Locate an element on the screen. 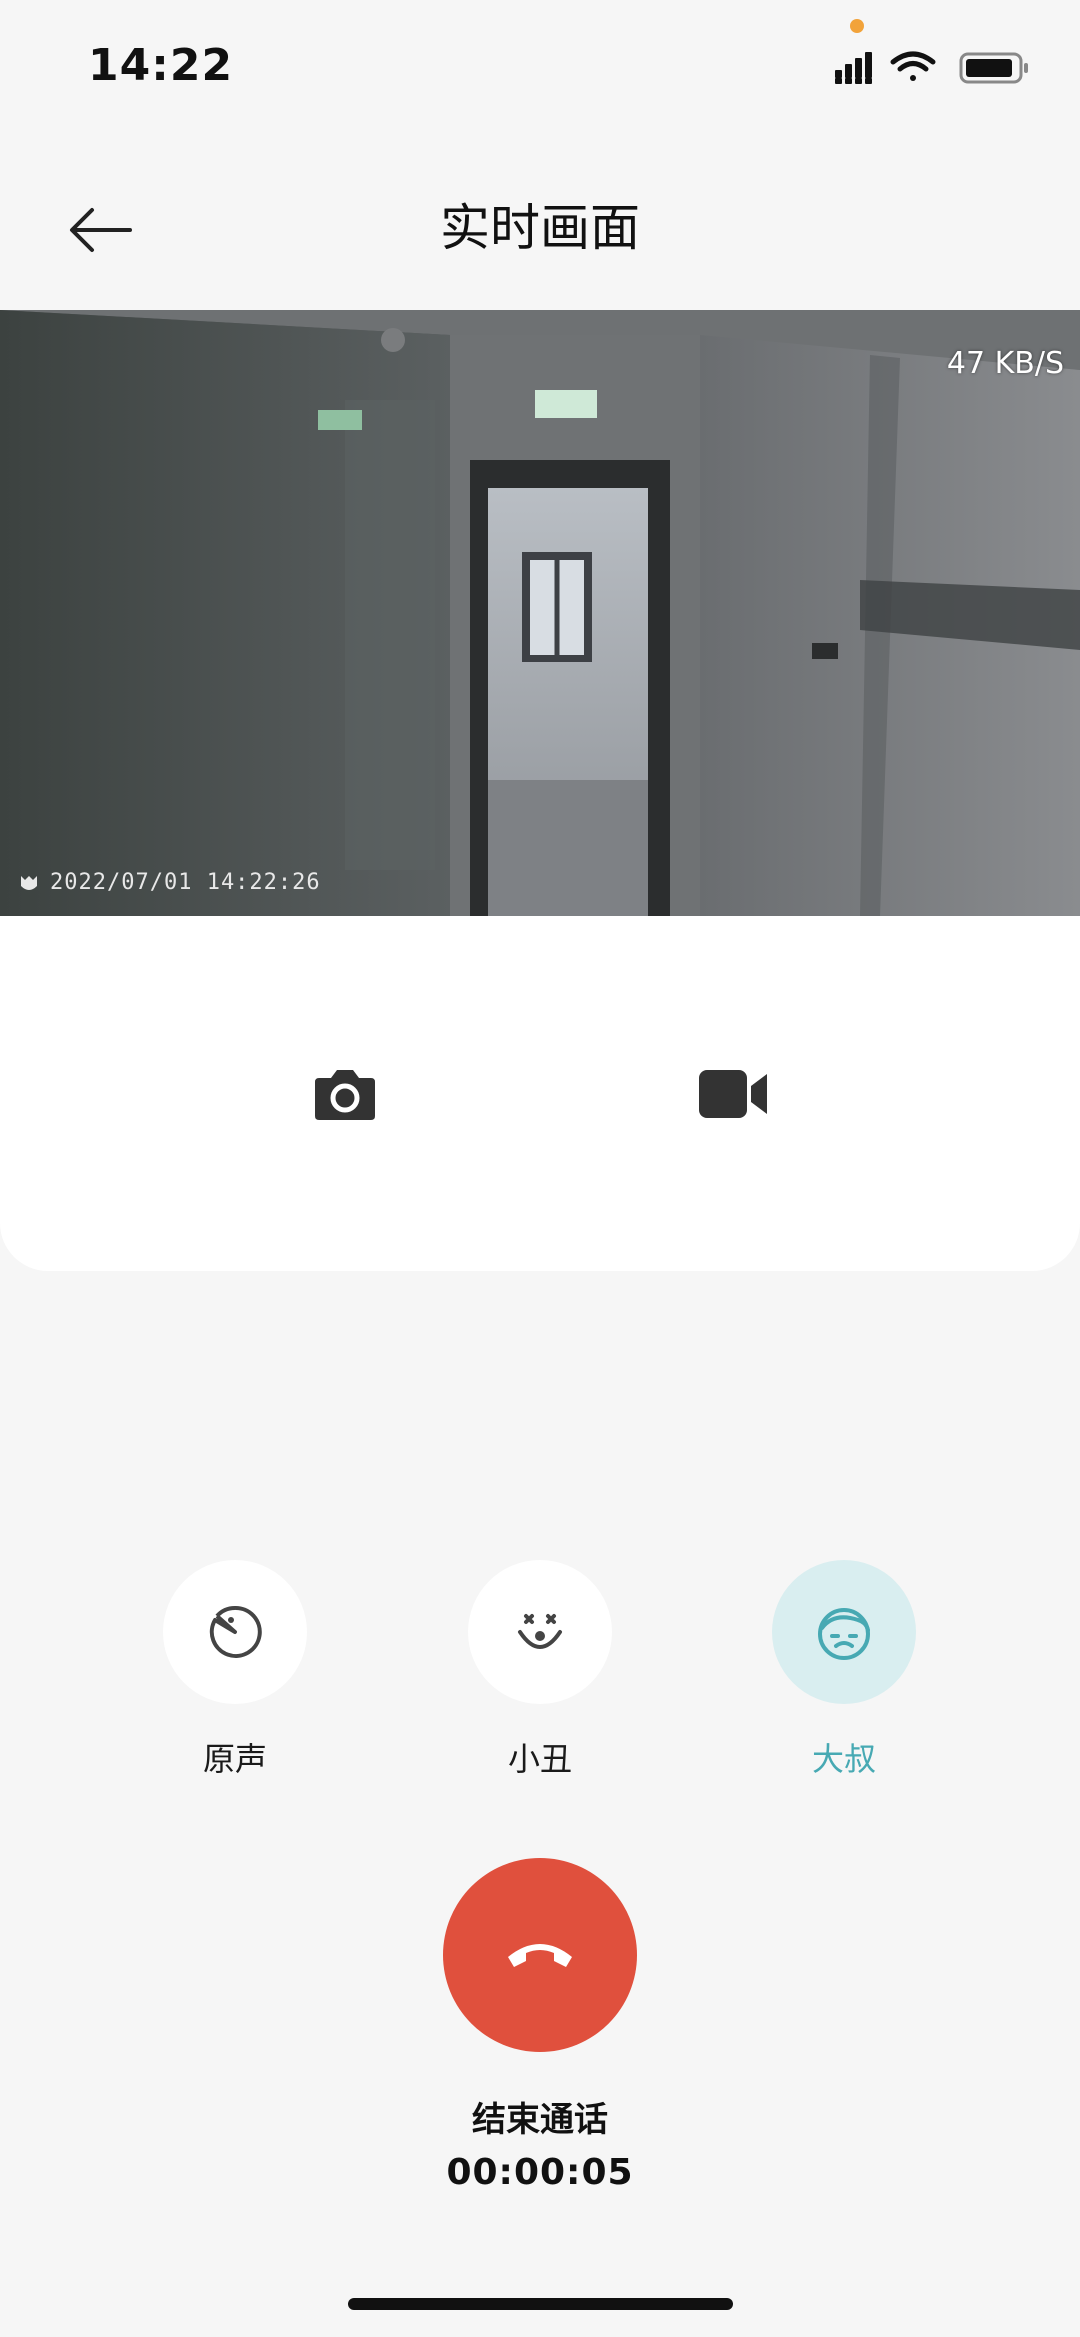  end-call-button is located at coordinates (540, 1955).